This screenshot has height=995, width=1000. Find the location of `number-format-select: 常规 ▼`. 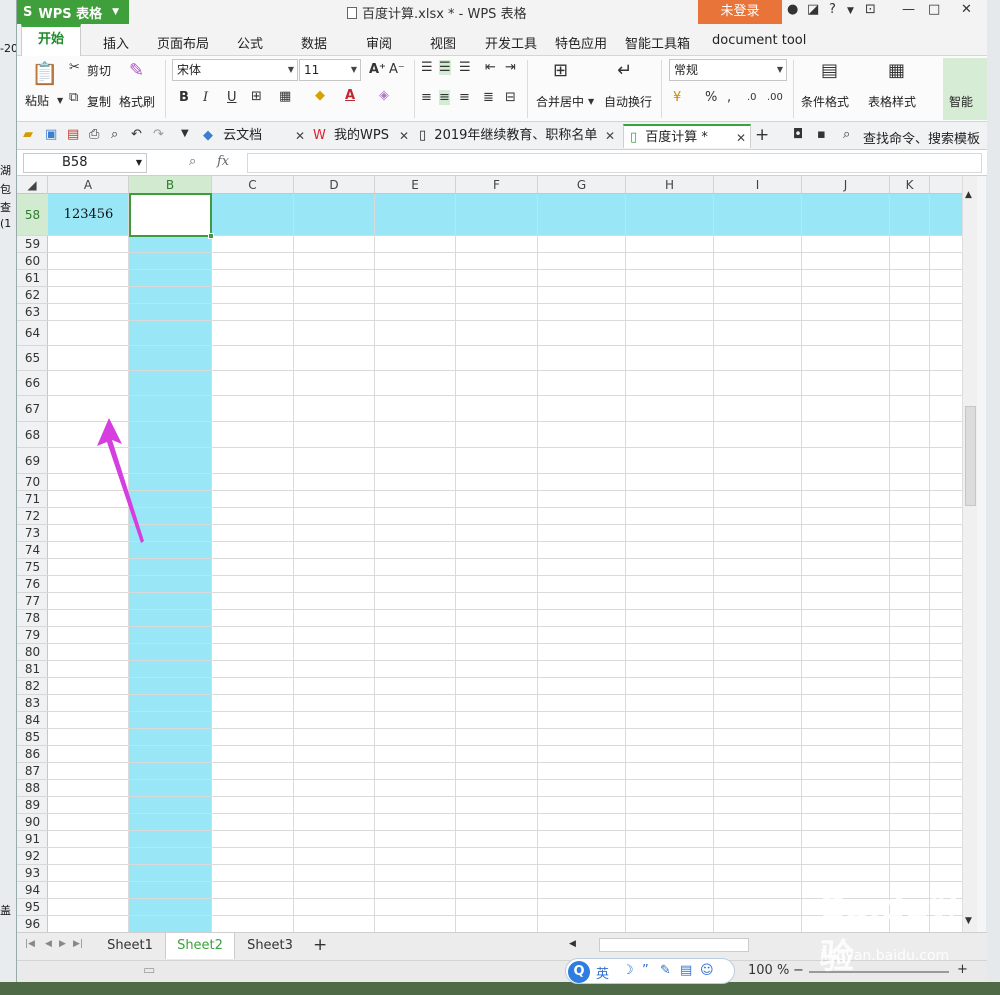

number-format-select: 常规 ▼ is located at coordinates (728, 70).